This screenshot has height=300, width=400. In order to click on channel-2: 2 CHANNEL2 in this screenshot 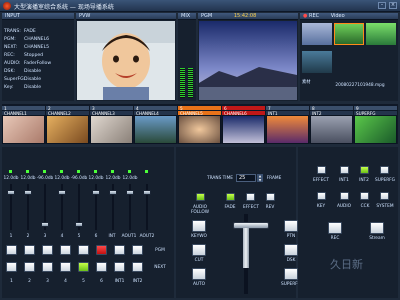, I will do `click(67, 124)`.